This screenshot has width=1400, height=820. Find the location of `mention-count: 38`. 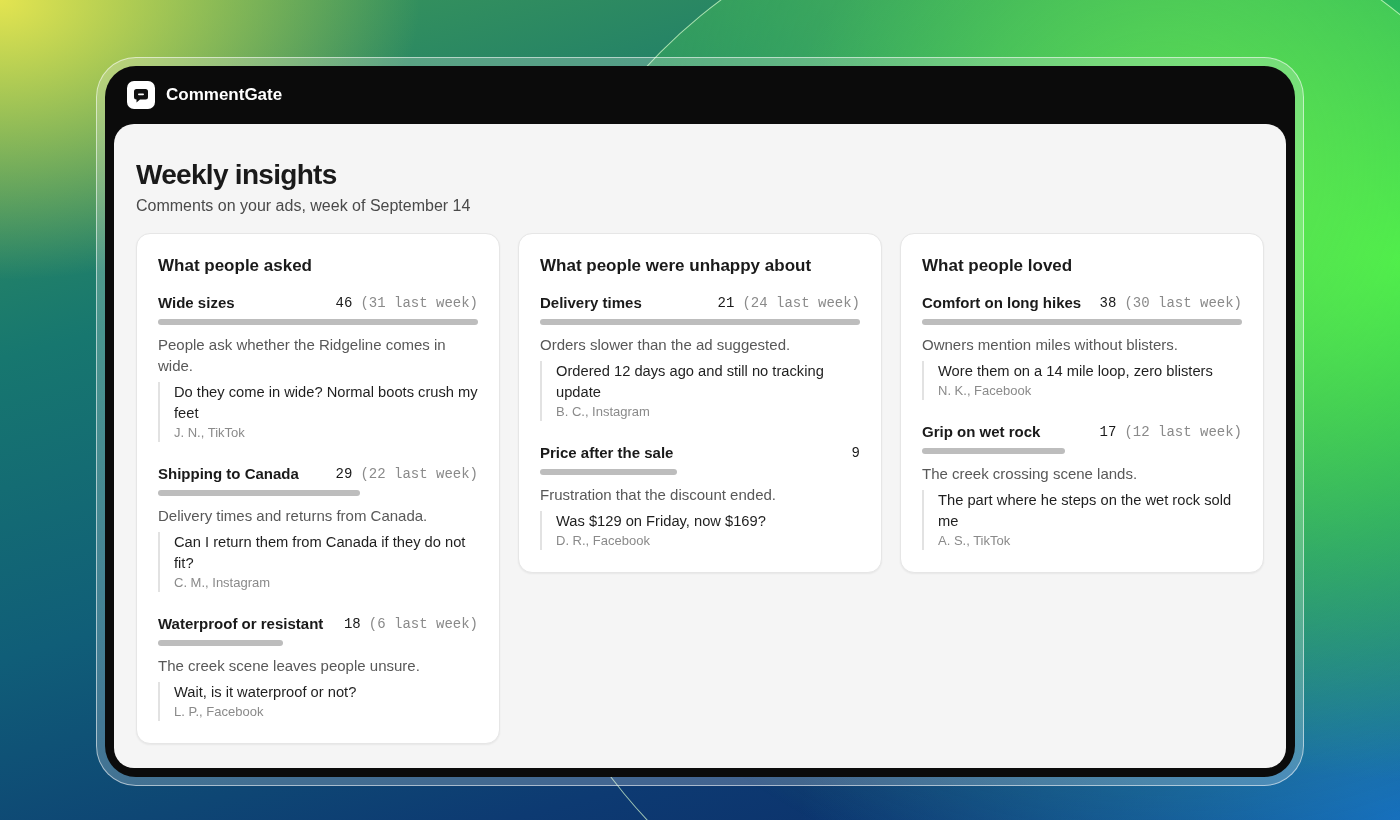

mention-count: 38 is located at coordinates (1108, 303).